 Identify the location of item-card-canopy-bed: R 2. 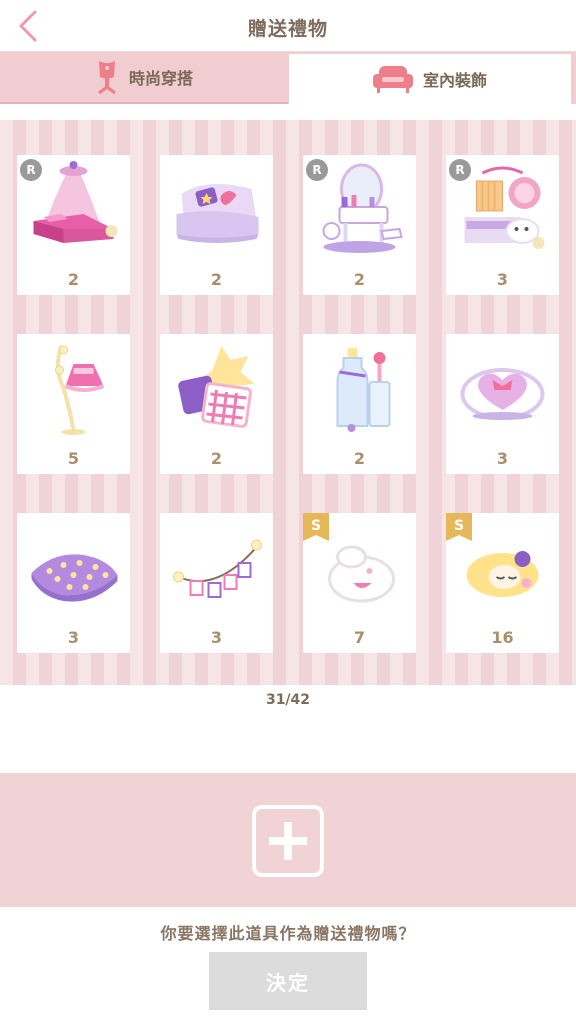
(73, 225).